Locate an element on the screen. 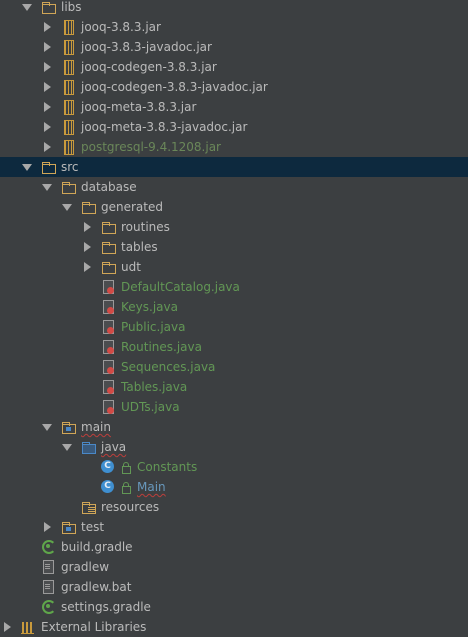 This screenshot has height=637, width=468. tree-node-file: UDTs.java is located at coordinates (234, 407).